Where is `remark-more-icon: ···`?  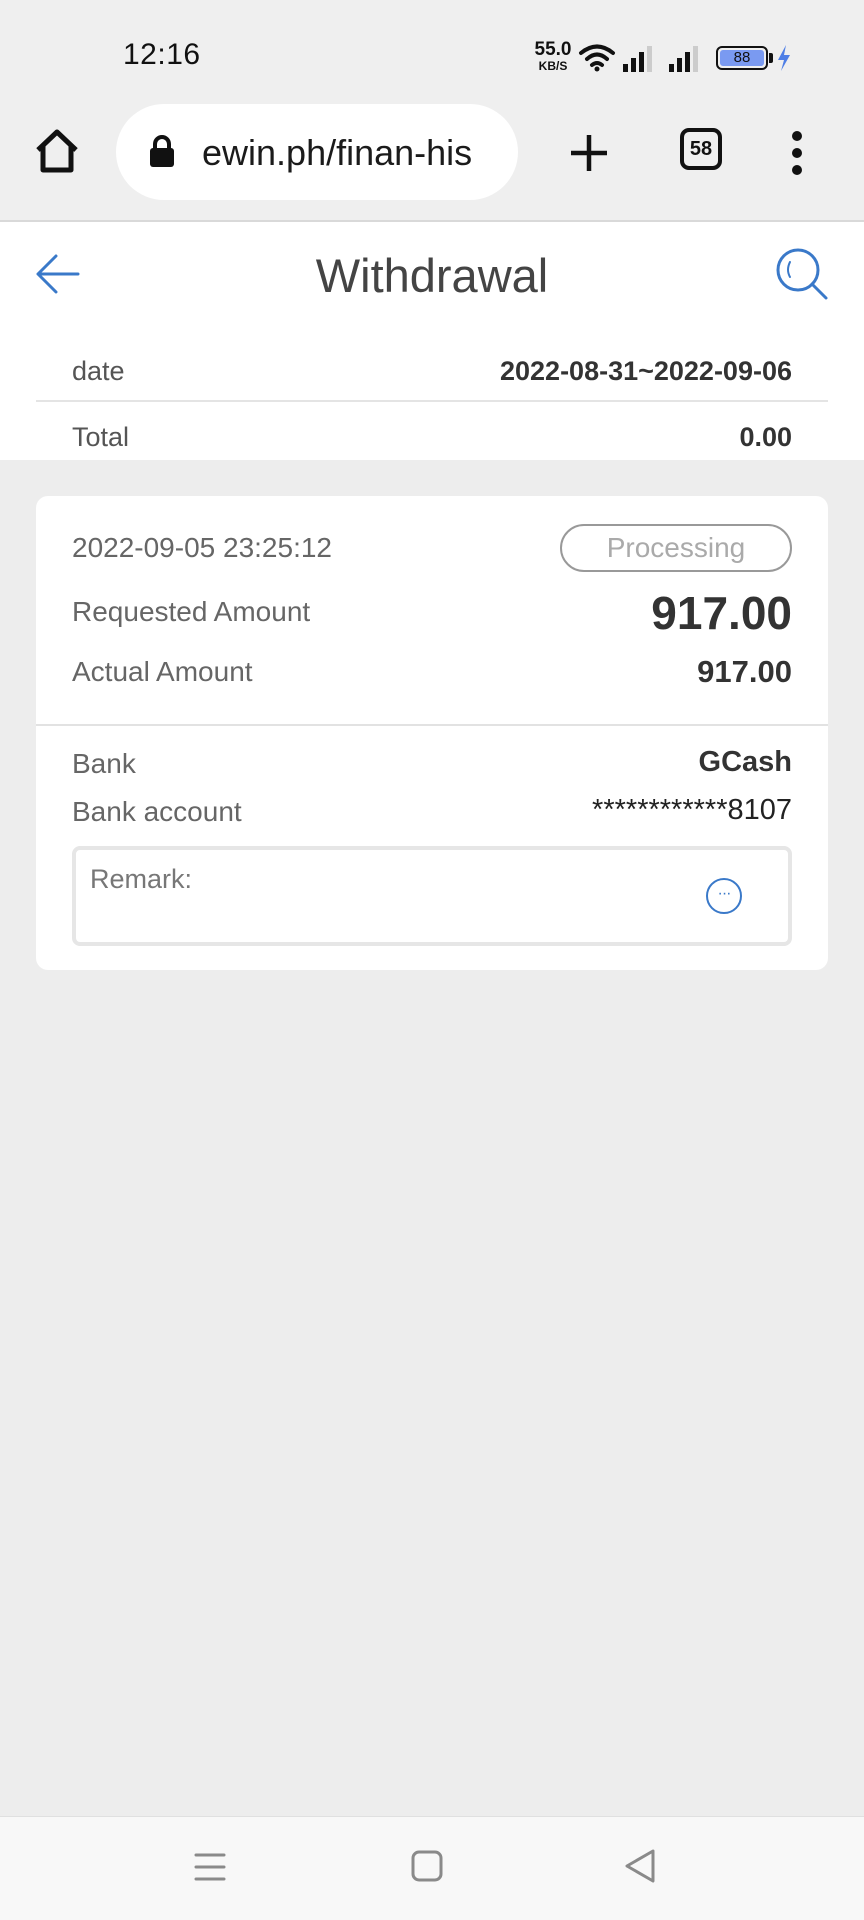 remark-more-icon: ··· is located at coordinates (724, 896).